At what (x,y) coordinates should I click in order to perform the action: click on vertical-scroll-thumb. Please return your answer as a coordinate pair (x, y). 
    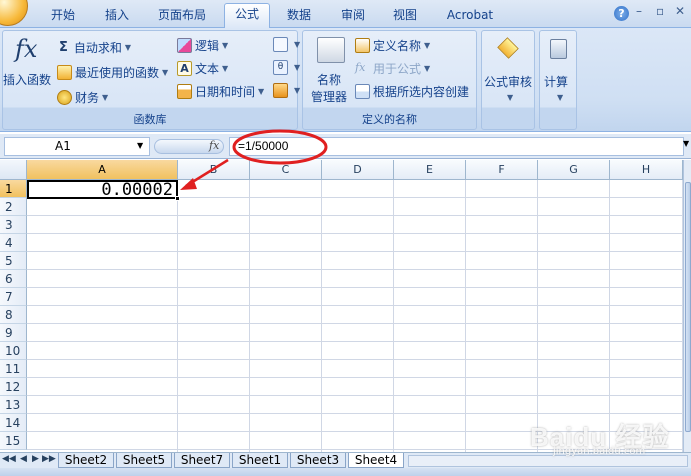
    Looking at the image, I should click on (688, 307).